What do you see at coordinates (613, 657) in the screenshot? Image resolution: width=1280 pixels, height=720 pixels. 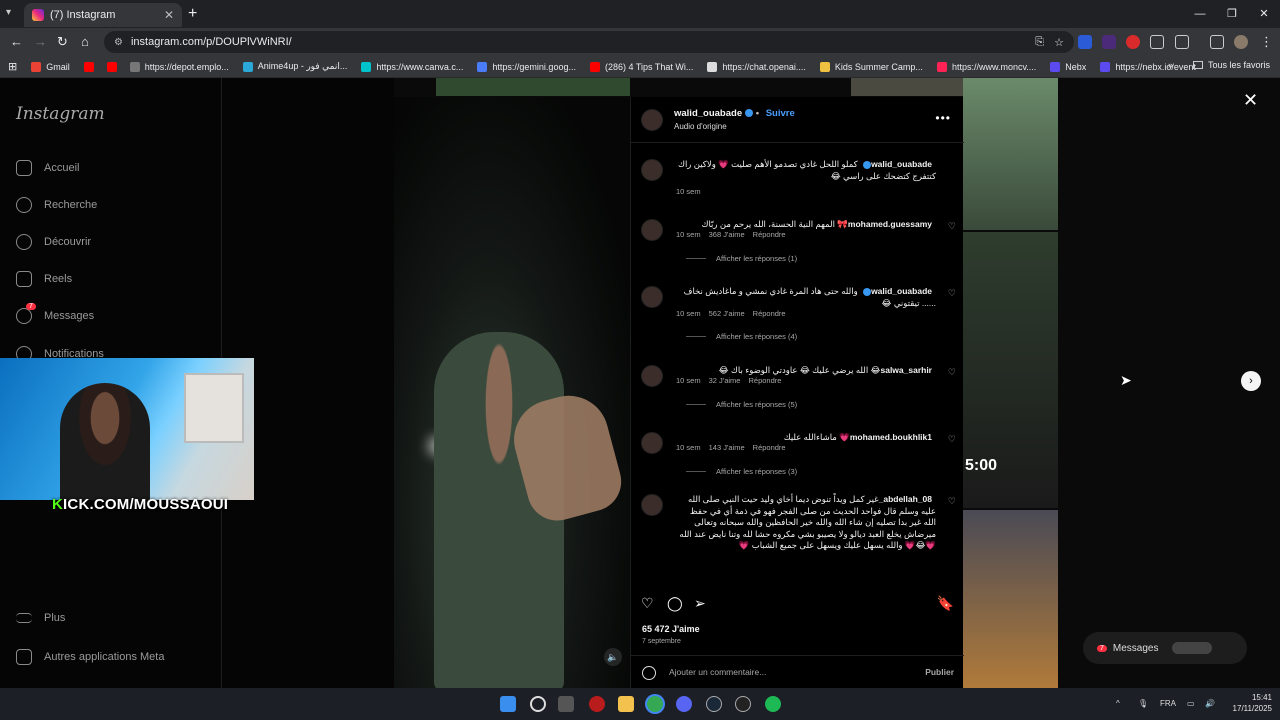 I see `mute-icon: 🔈` at bounding box center [613, 657].